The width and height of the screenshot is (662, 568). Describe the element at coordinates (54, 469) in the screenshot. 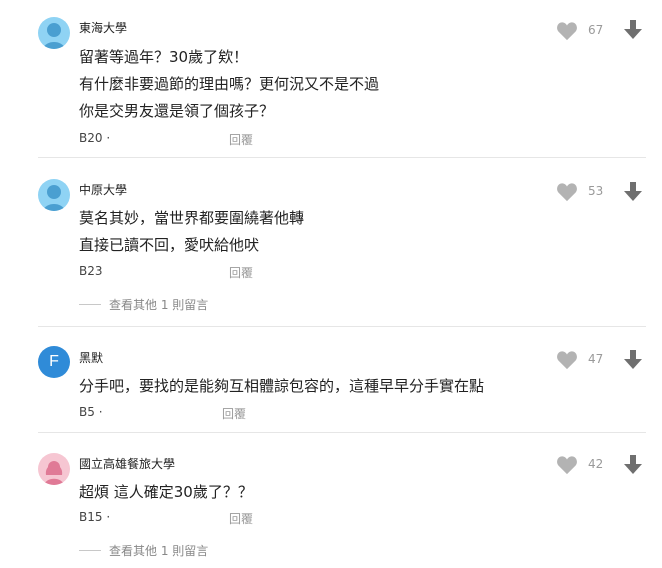

I see `female-avatar-icon` at that location.